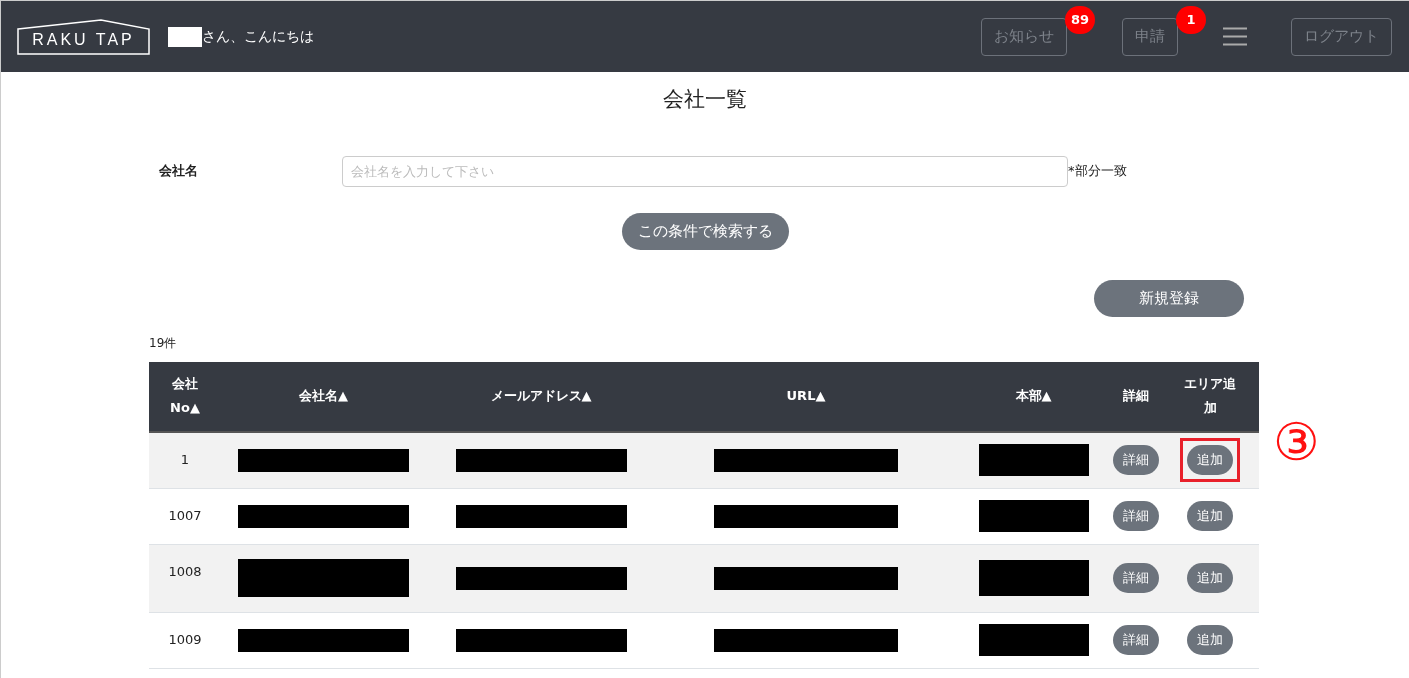 The width and height of the screenshot is (1409, 678). I want to click on company-name-field: 会社名を入力して下さい, so click(705, 171).